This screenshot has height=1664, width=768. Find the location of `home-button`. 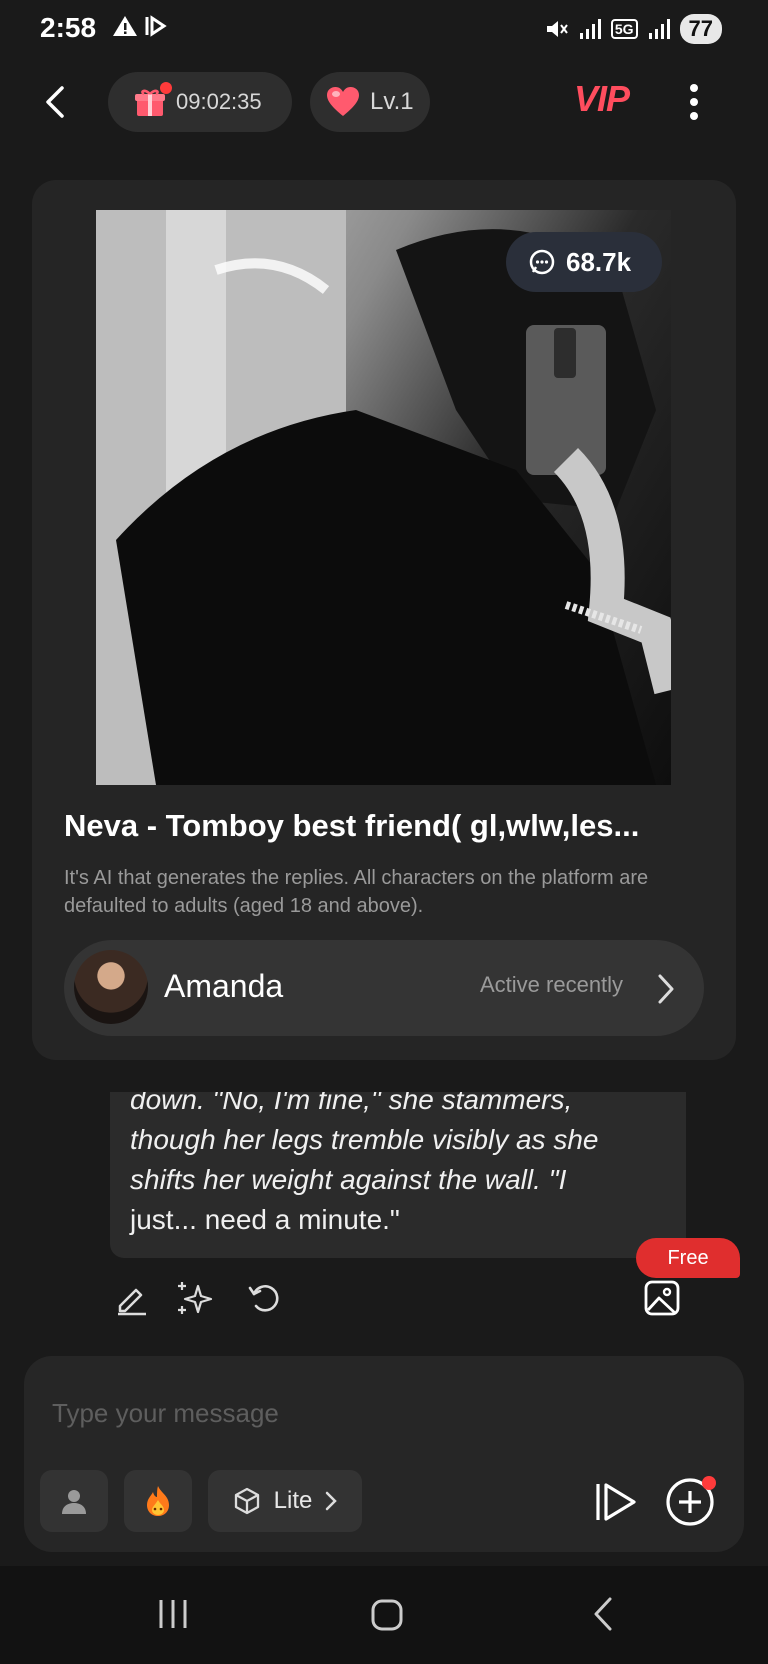

home-button is located at coordinates (387, 1617).